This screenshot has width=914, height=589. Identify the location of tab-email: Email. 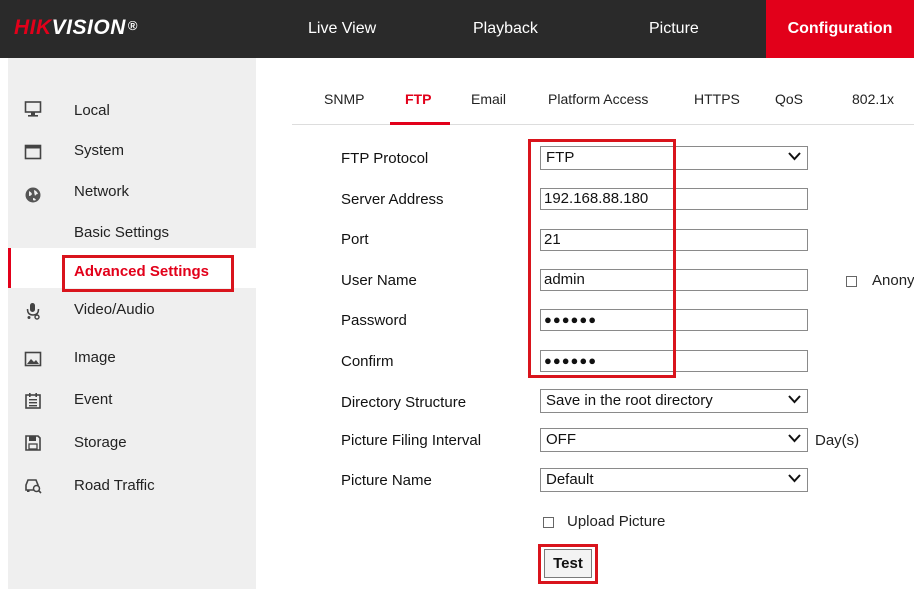
(488, 99).